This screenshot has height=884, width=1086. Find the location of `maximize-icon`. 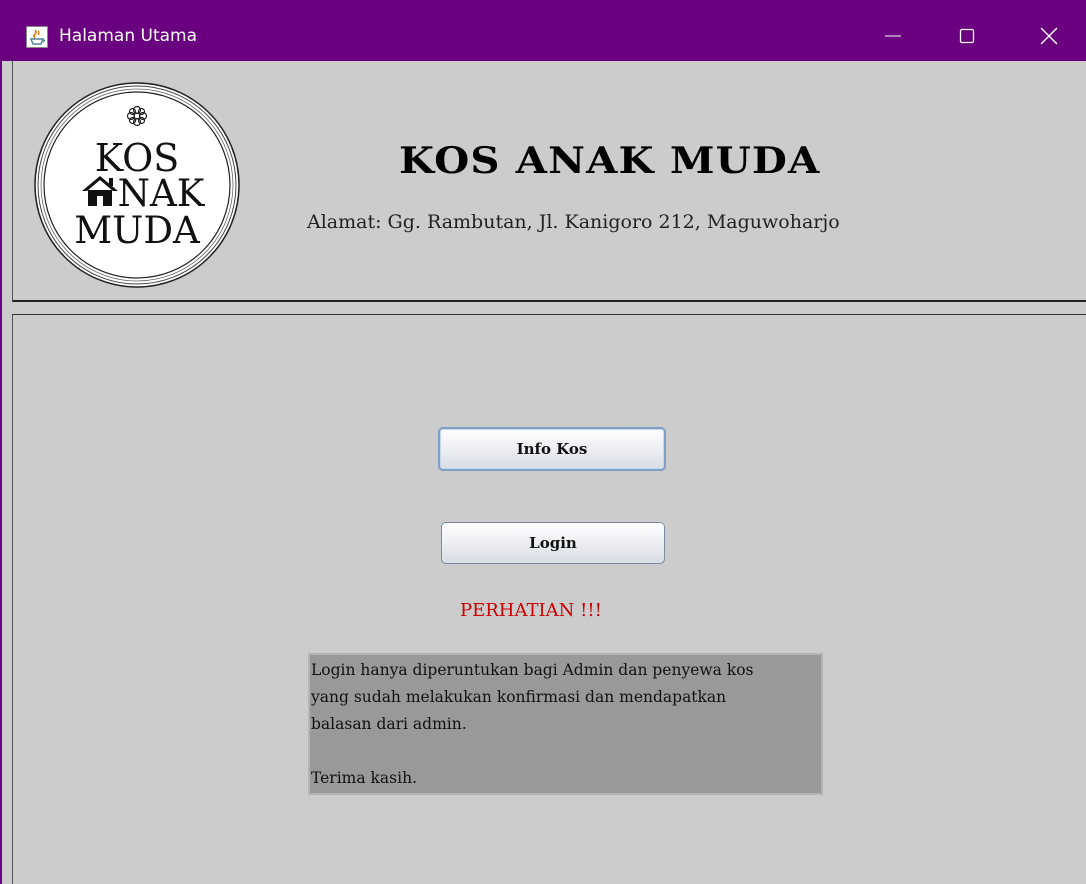

maximize-icon is located at coordinates (967, 36).